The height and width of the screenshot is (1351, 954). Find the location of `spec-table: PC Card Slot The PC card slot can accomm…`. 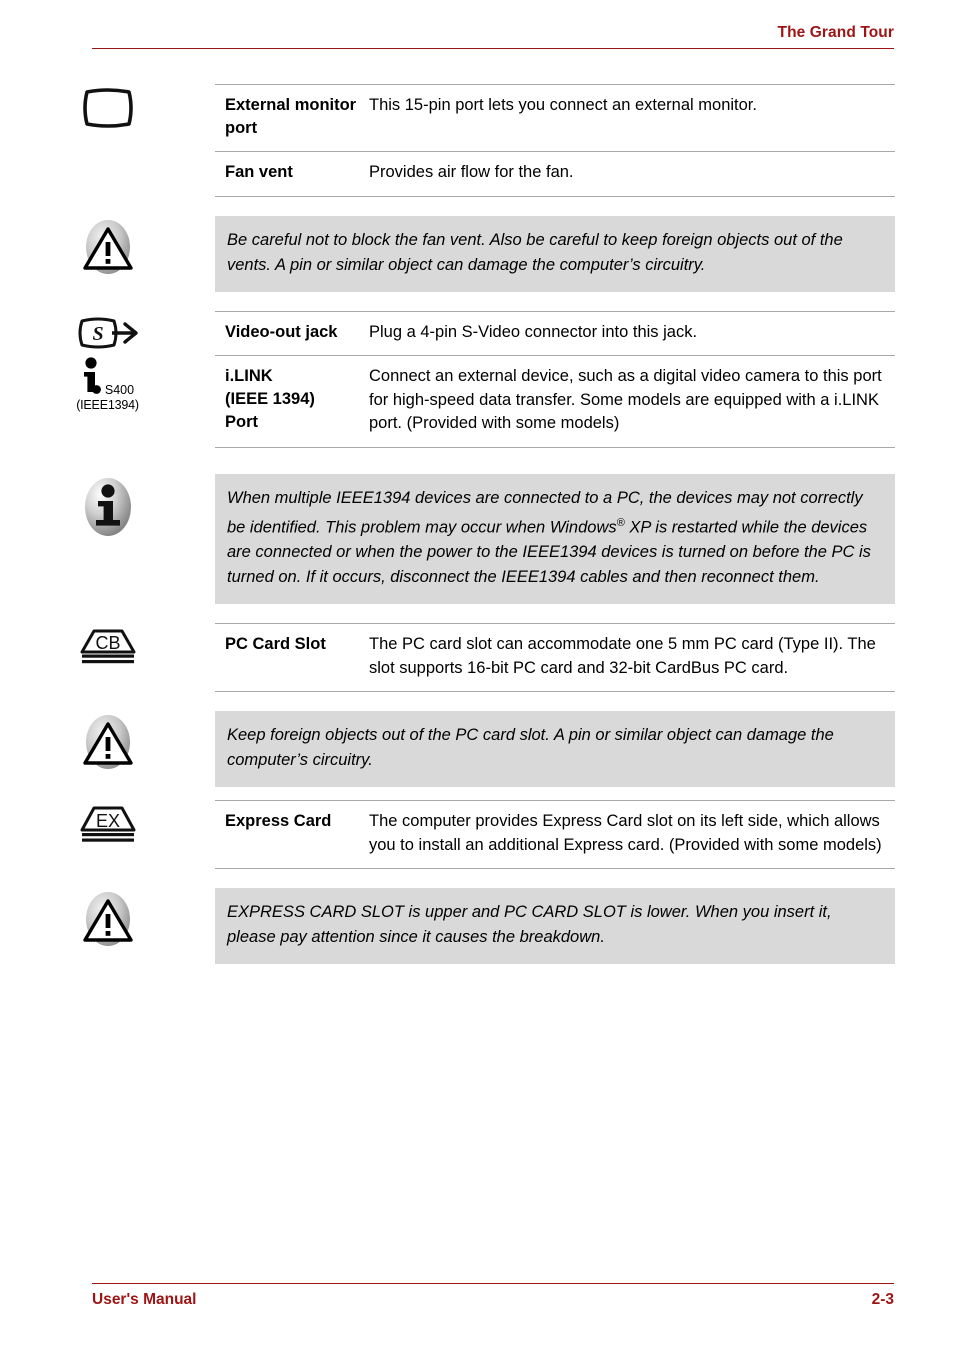

spec-table: PC Card Slot The PC card slot can accomm… is located at coordinates (584, 657).